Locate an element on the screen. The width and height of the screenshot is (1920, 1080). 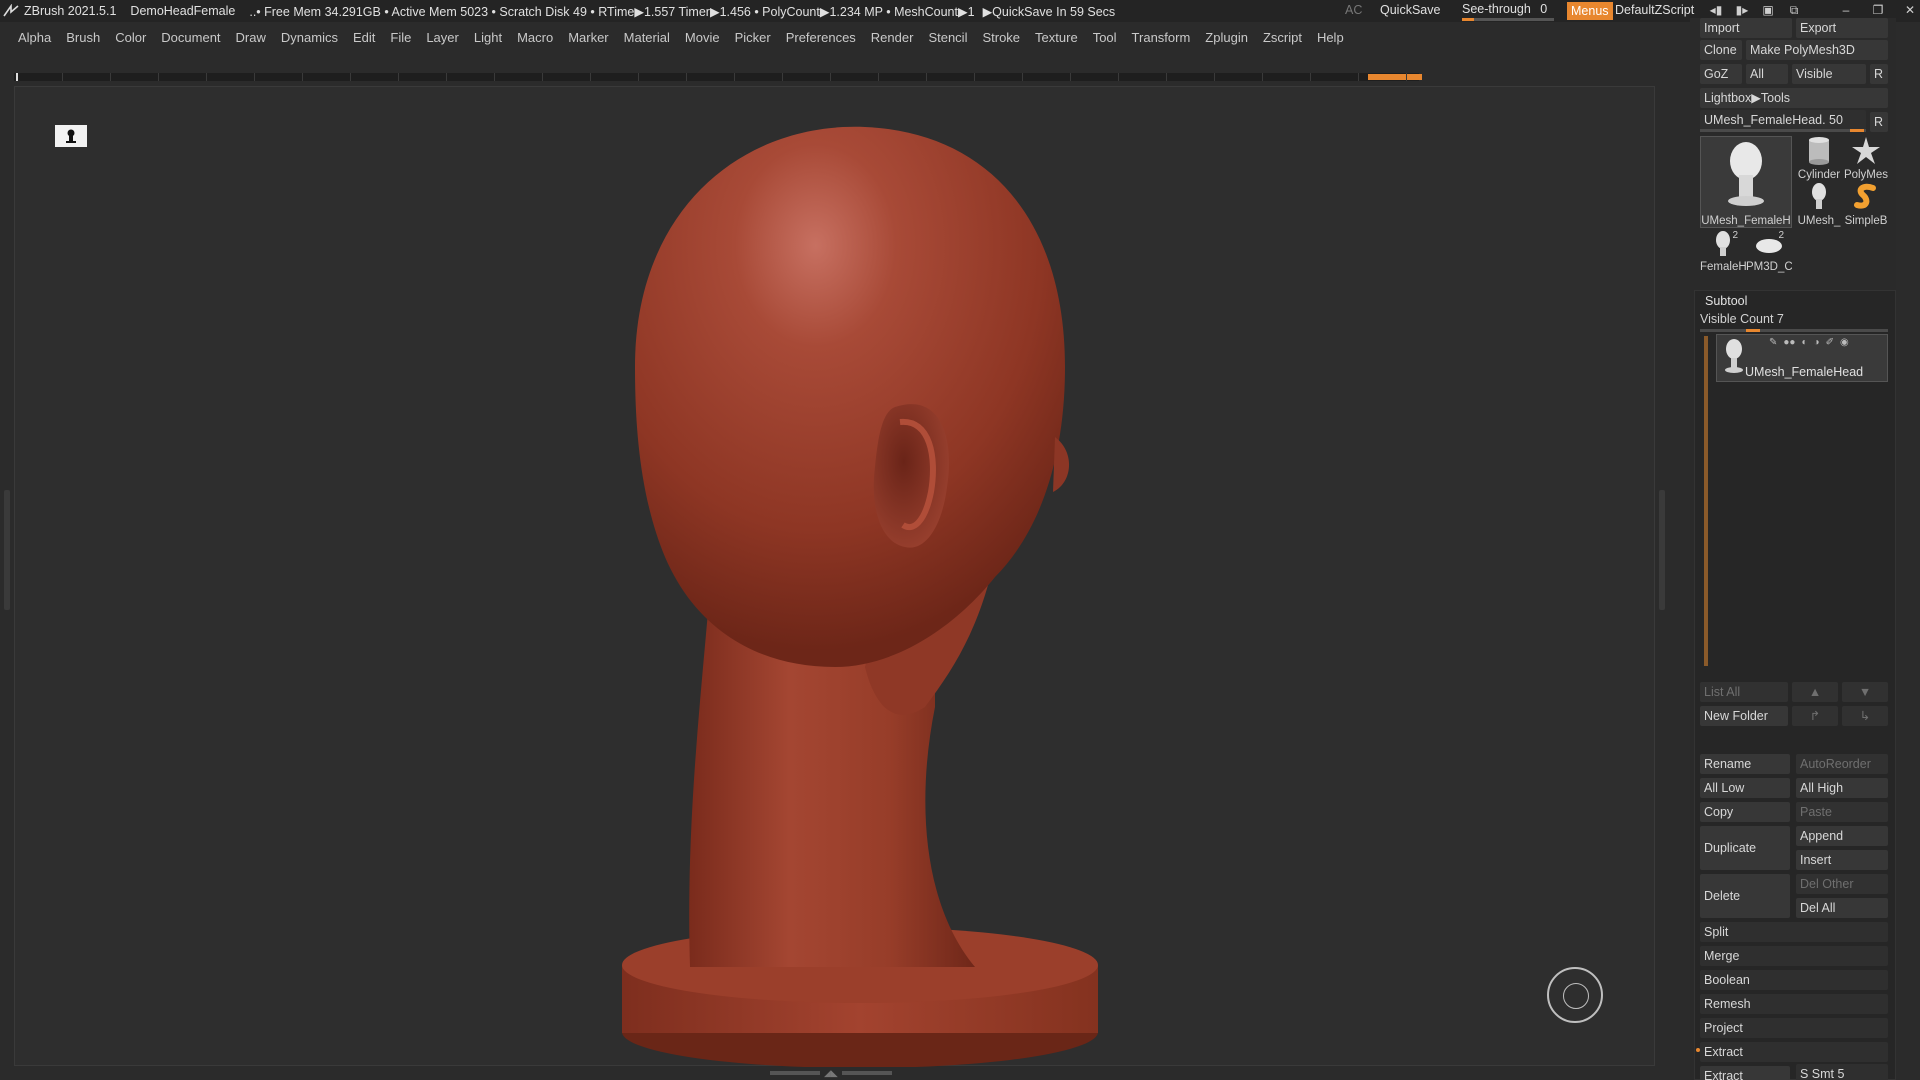
append-button: Append is located at coordinates (1842, 836).